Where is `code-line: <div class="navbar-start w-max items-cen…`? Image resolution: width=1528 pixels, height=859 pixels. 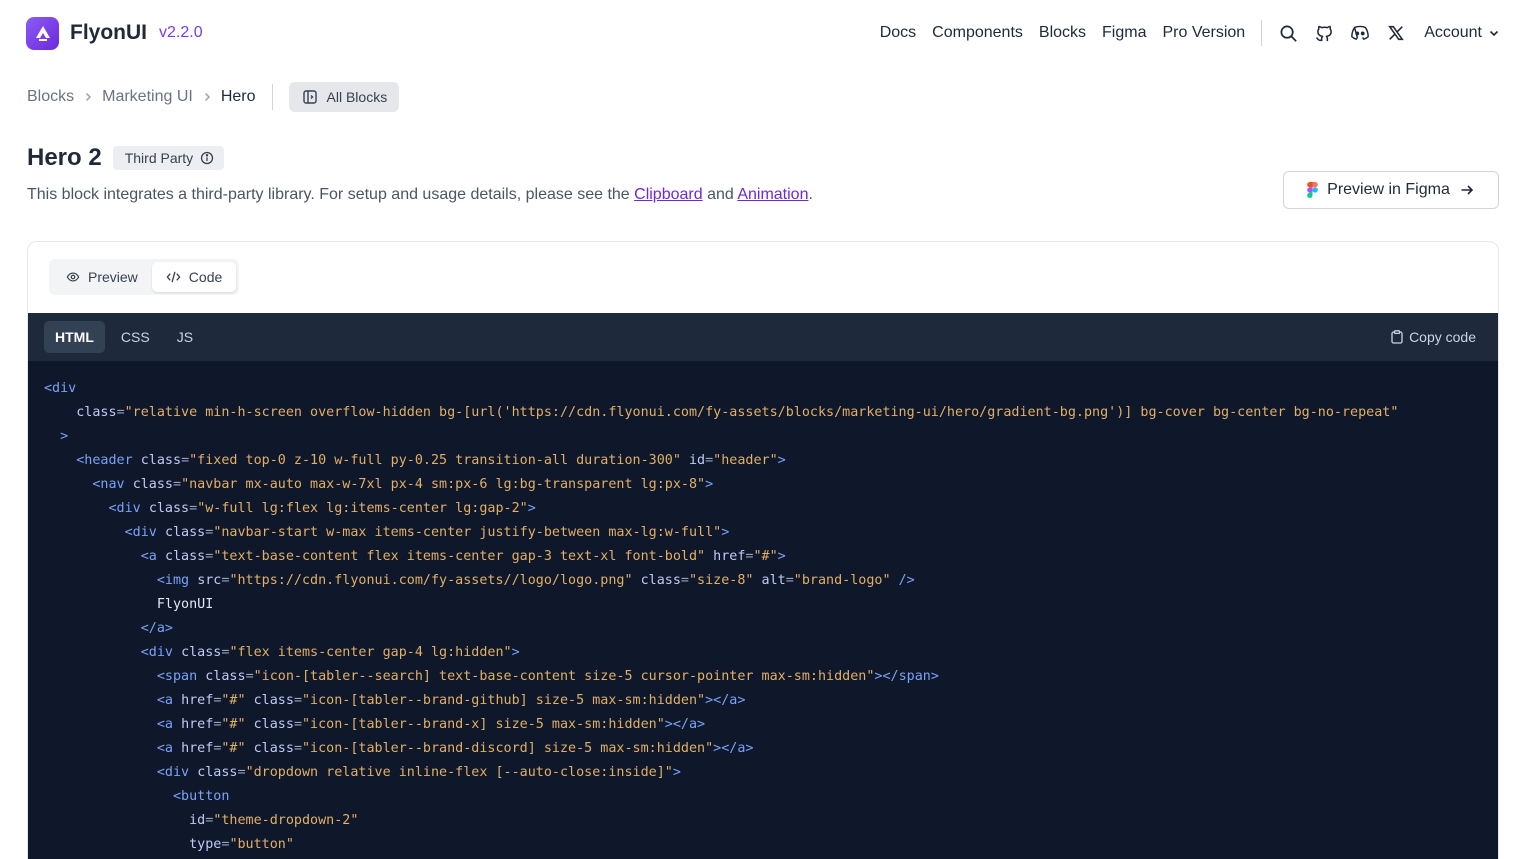 code-line: <div class="navbar-start w-max items-cen… is located at coordinates (771, 533).